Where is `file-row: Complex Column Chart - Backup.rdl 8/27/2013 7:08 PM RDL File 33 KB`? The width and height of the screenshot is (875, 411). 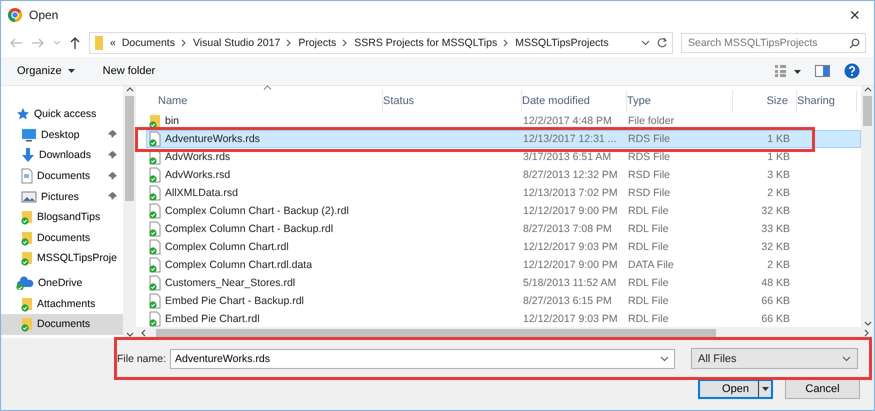
file-row: Complex Column Chart - Backup.rdl 8/27/2013 7:08 PM RDL File 33 KB is located at coordinates (503, 229).